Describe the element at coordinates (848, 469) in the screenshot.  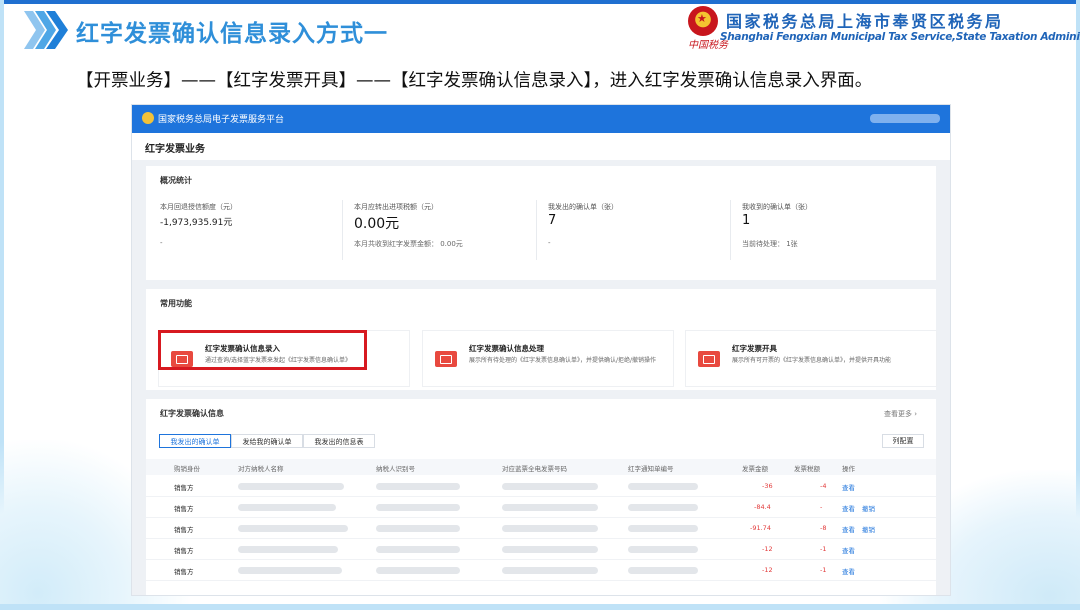
I see `column-header: 操作` at that location.